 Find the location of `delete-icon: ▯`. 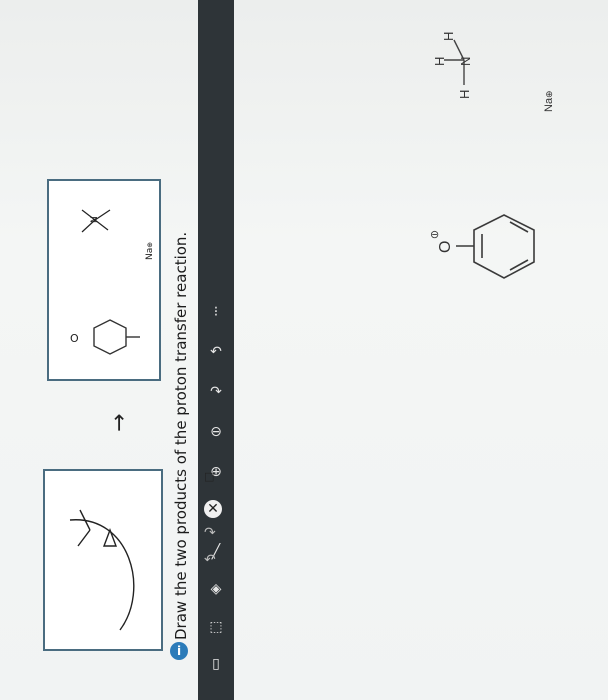

delete-icon: ▯ is located at coordinates (216, 664).